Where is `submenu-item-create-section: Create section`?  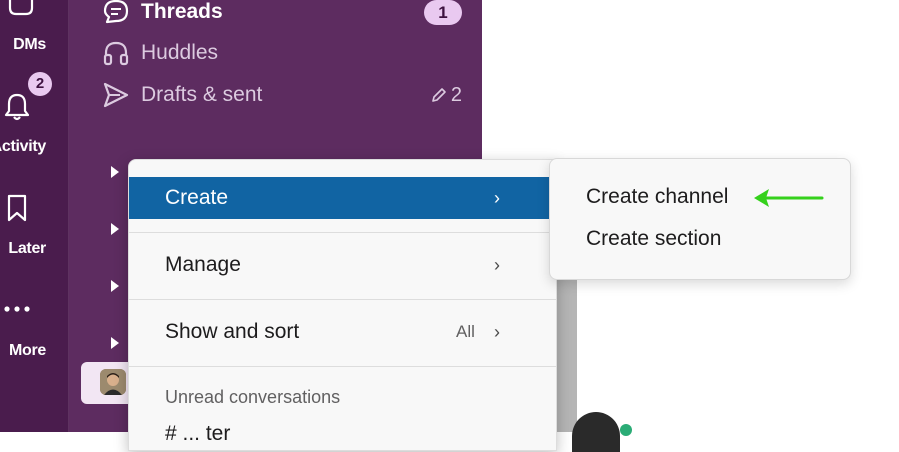
submenu-item-create-section: Create section is located at coordinates (653, 239).